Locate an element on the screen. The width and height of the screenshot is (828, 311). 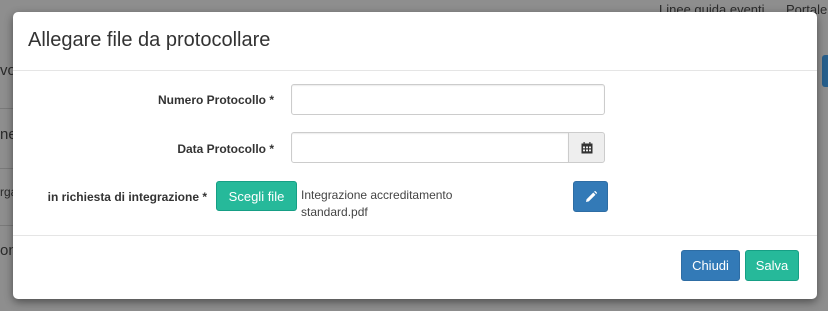
modal-title: Allegare file da protocollare is located at coordinates (149, 40).